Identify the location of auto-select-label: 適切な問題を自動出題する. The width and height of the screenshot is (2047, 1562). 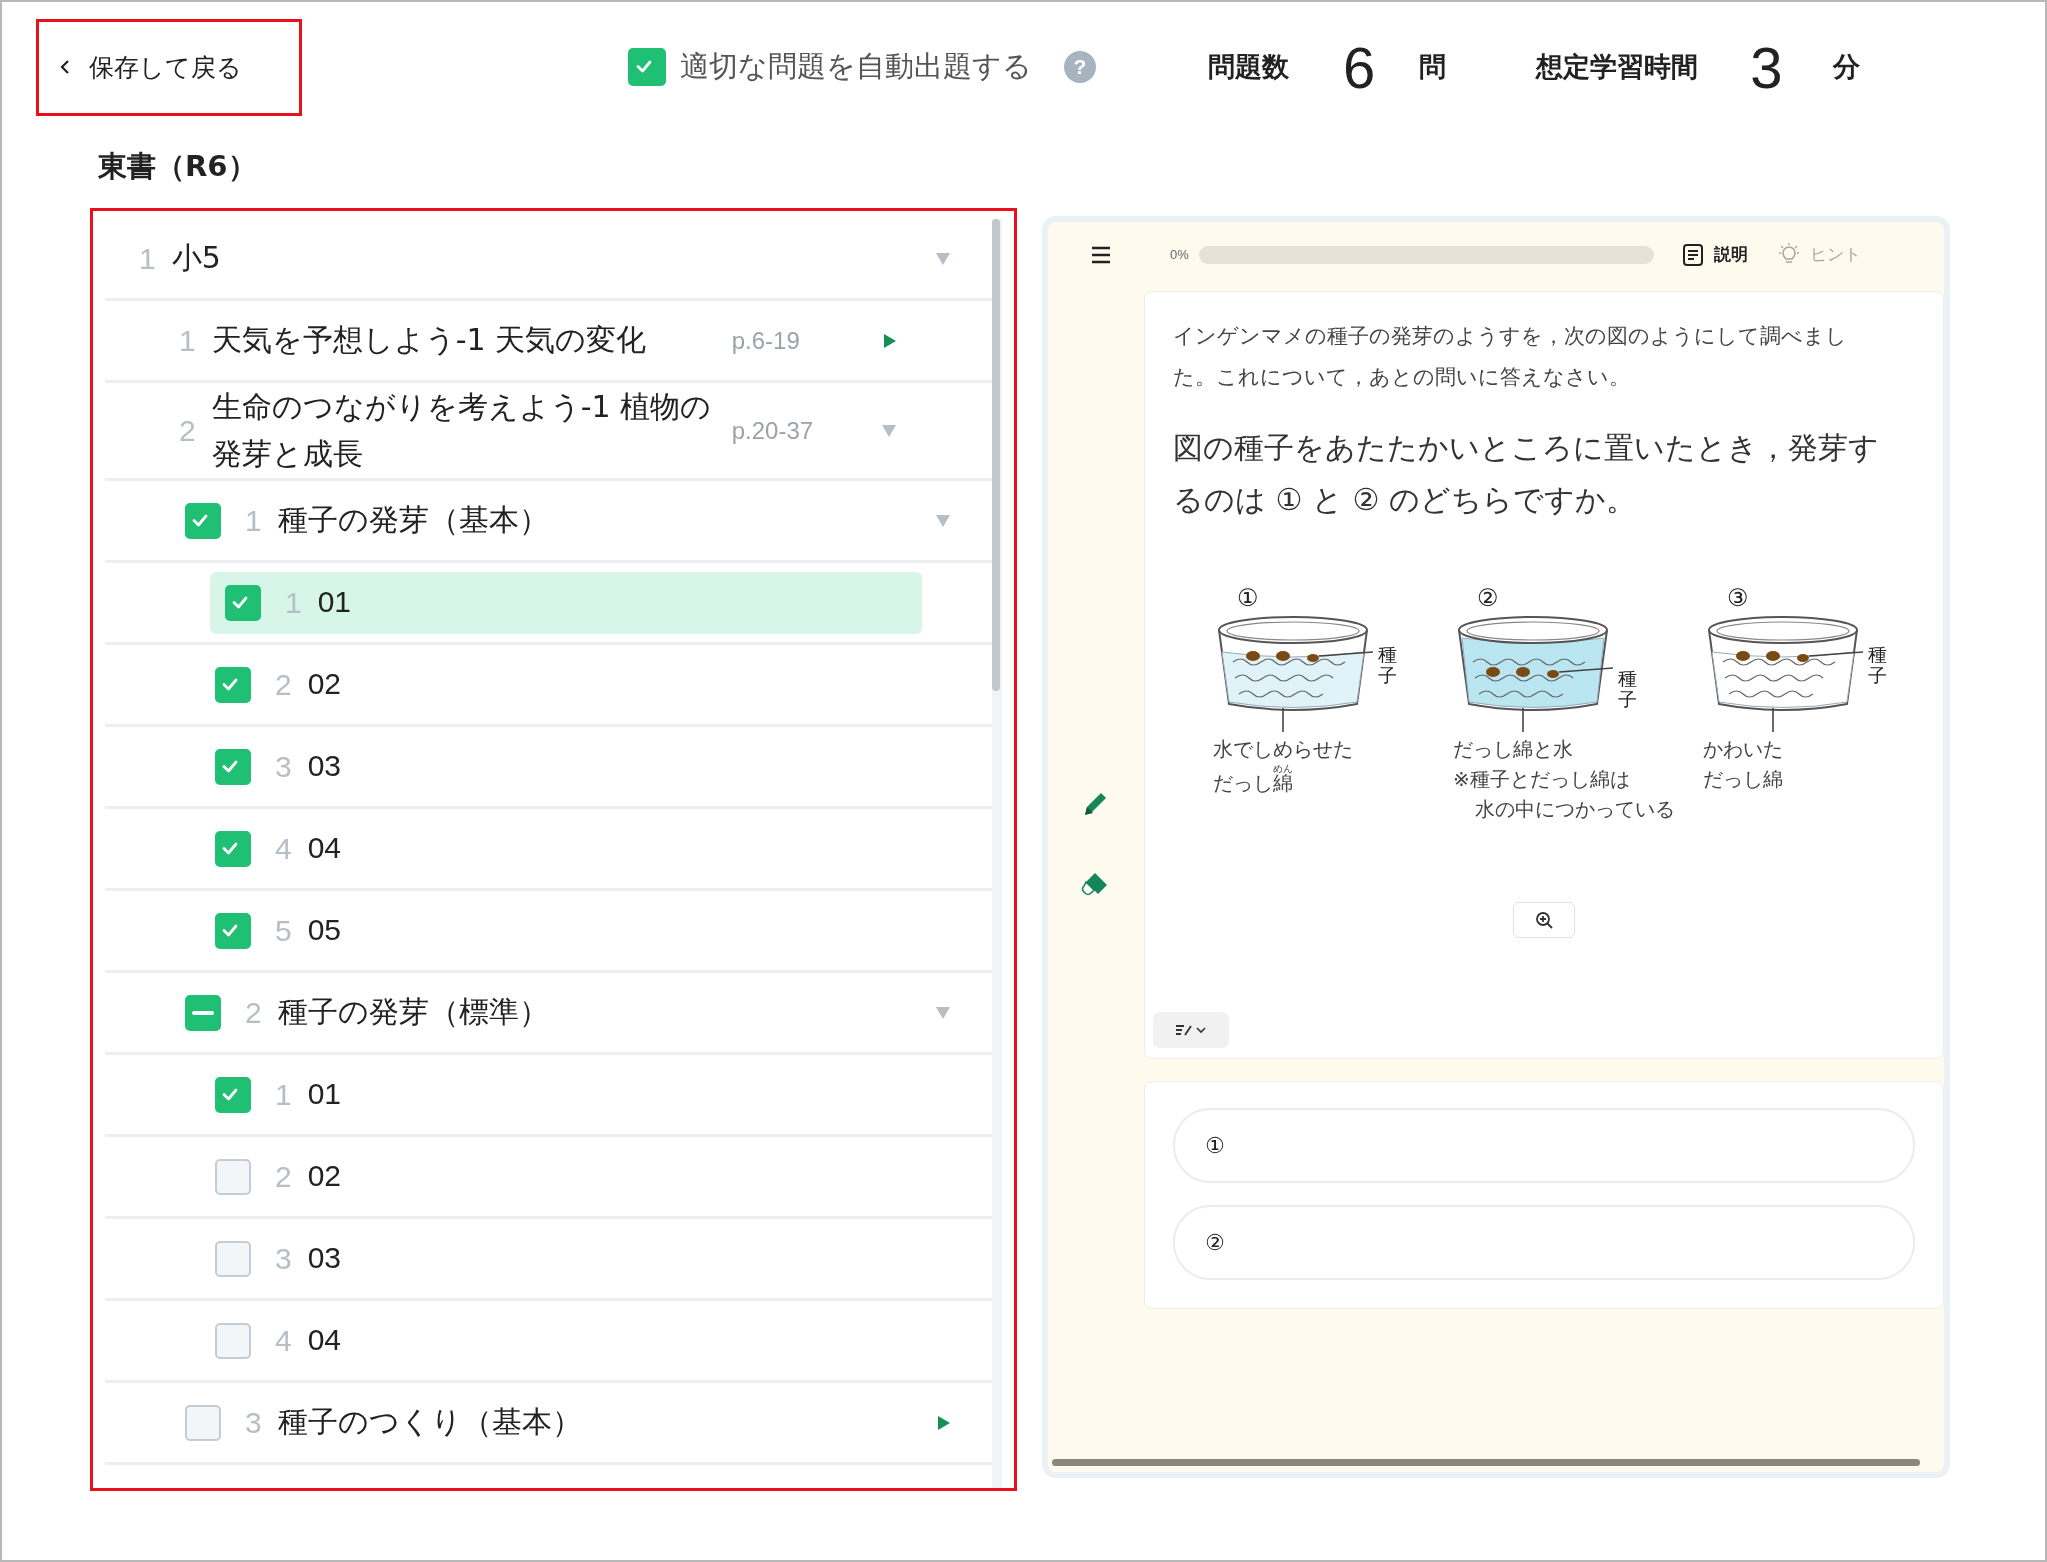
(856, 66).